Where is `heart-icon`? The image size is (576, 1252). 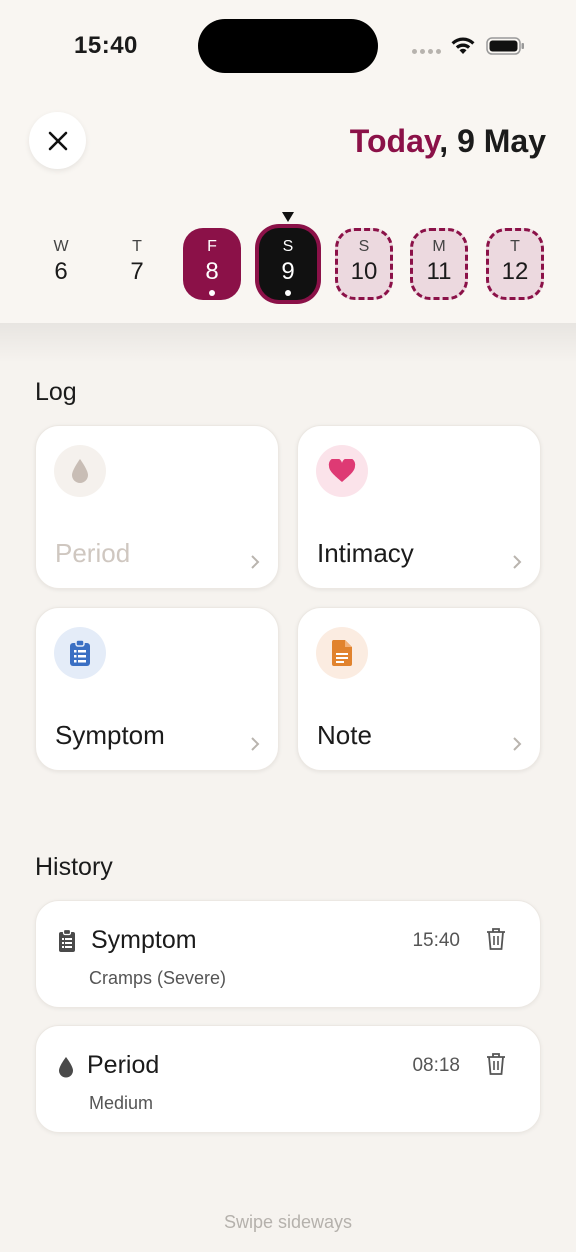
heart-icon is located at coordinates (342, 471).